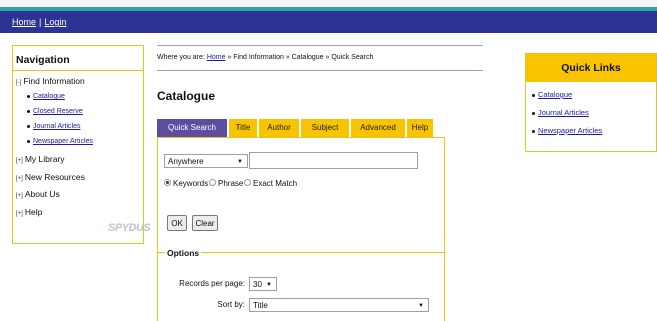 The image size is (657, 321). I want to click on login-link: Login, so click(55, 22).